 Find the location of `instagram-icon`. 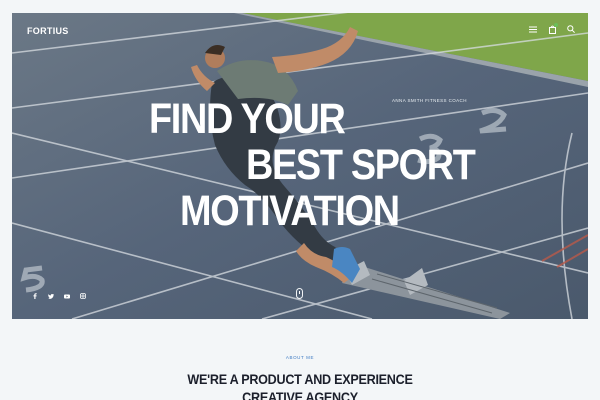

instagram-icon is located at coordinates (83, 296).